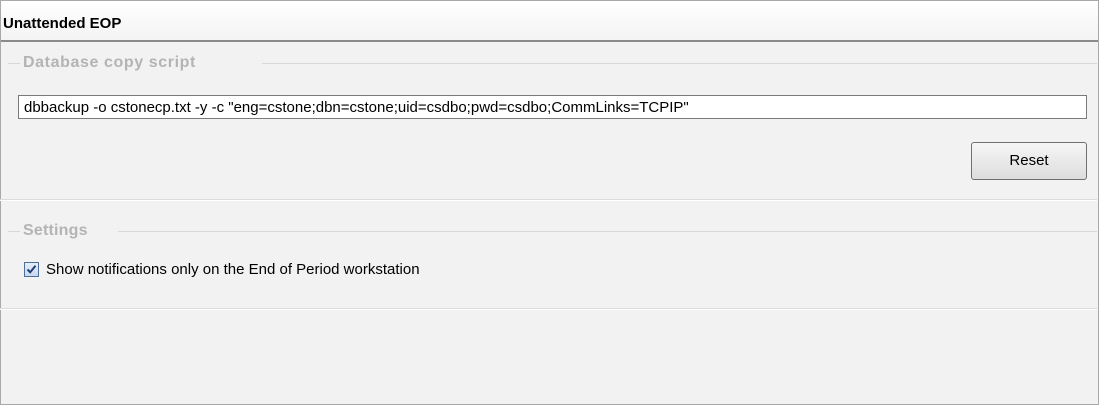  Describe the element at coordinates (549, 21) in the screenshot. I see `panel-header: Unattended EOP` at that location.